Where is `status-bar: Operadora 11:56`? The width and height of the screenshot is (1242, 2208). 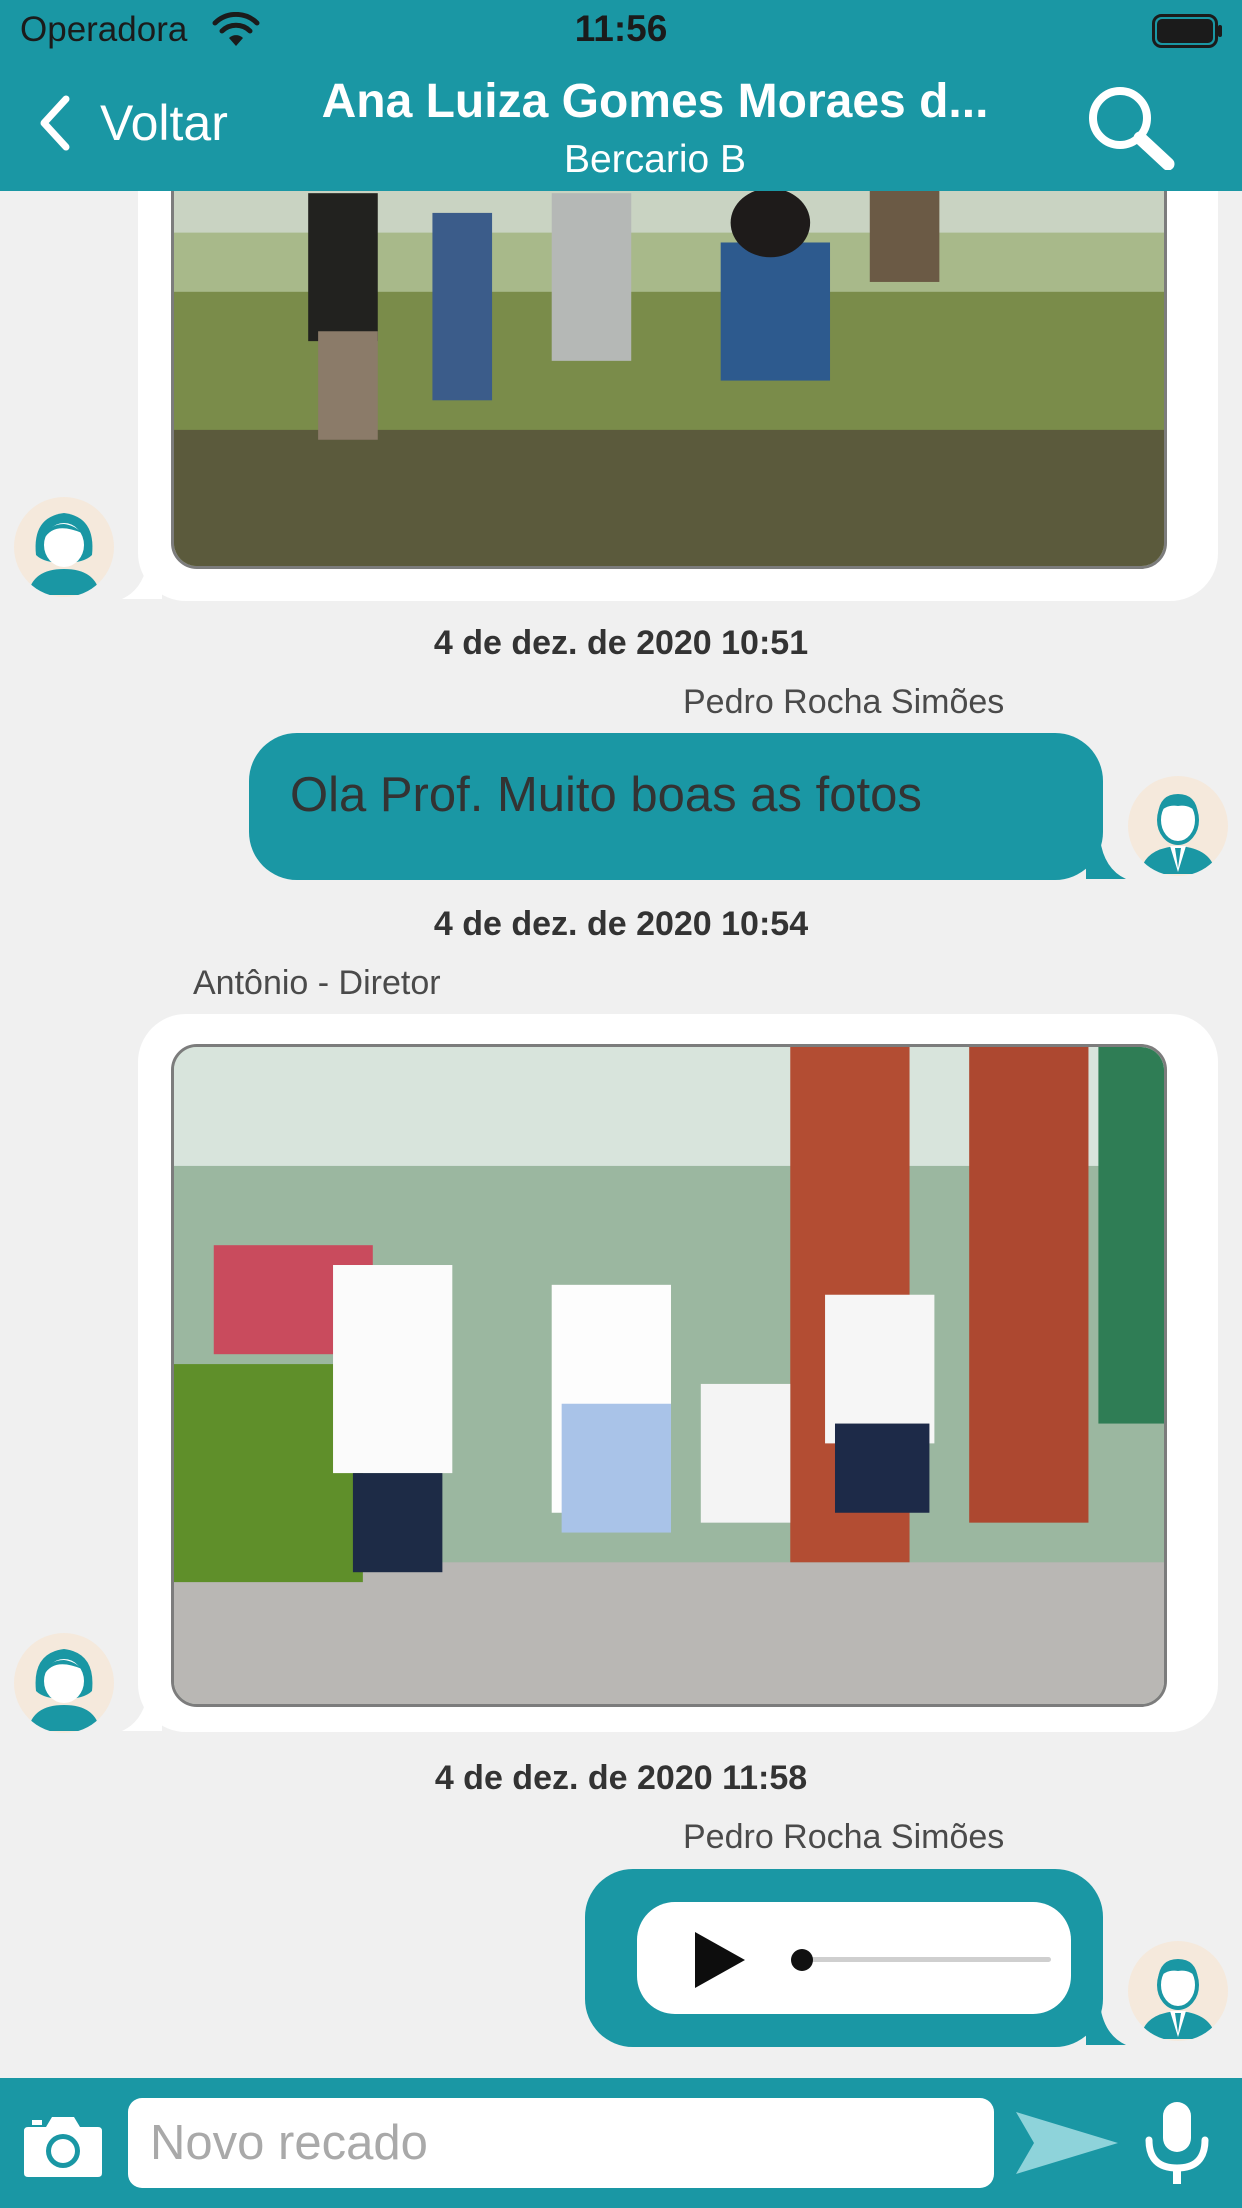
status-bar: Operadora 11:56 is located at coordinates (621, 30).